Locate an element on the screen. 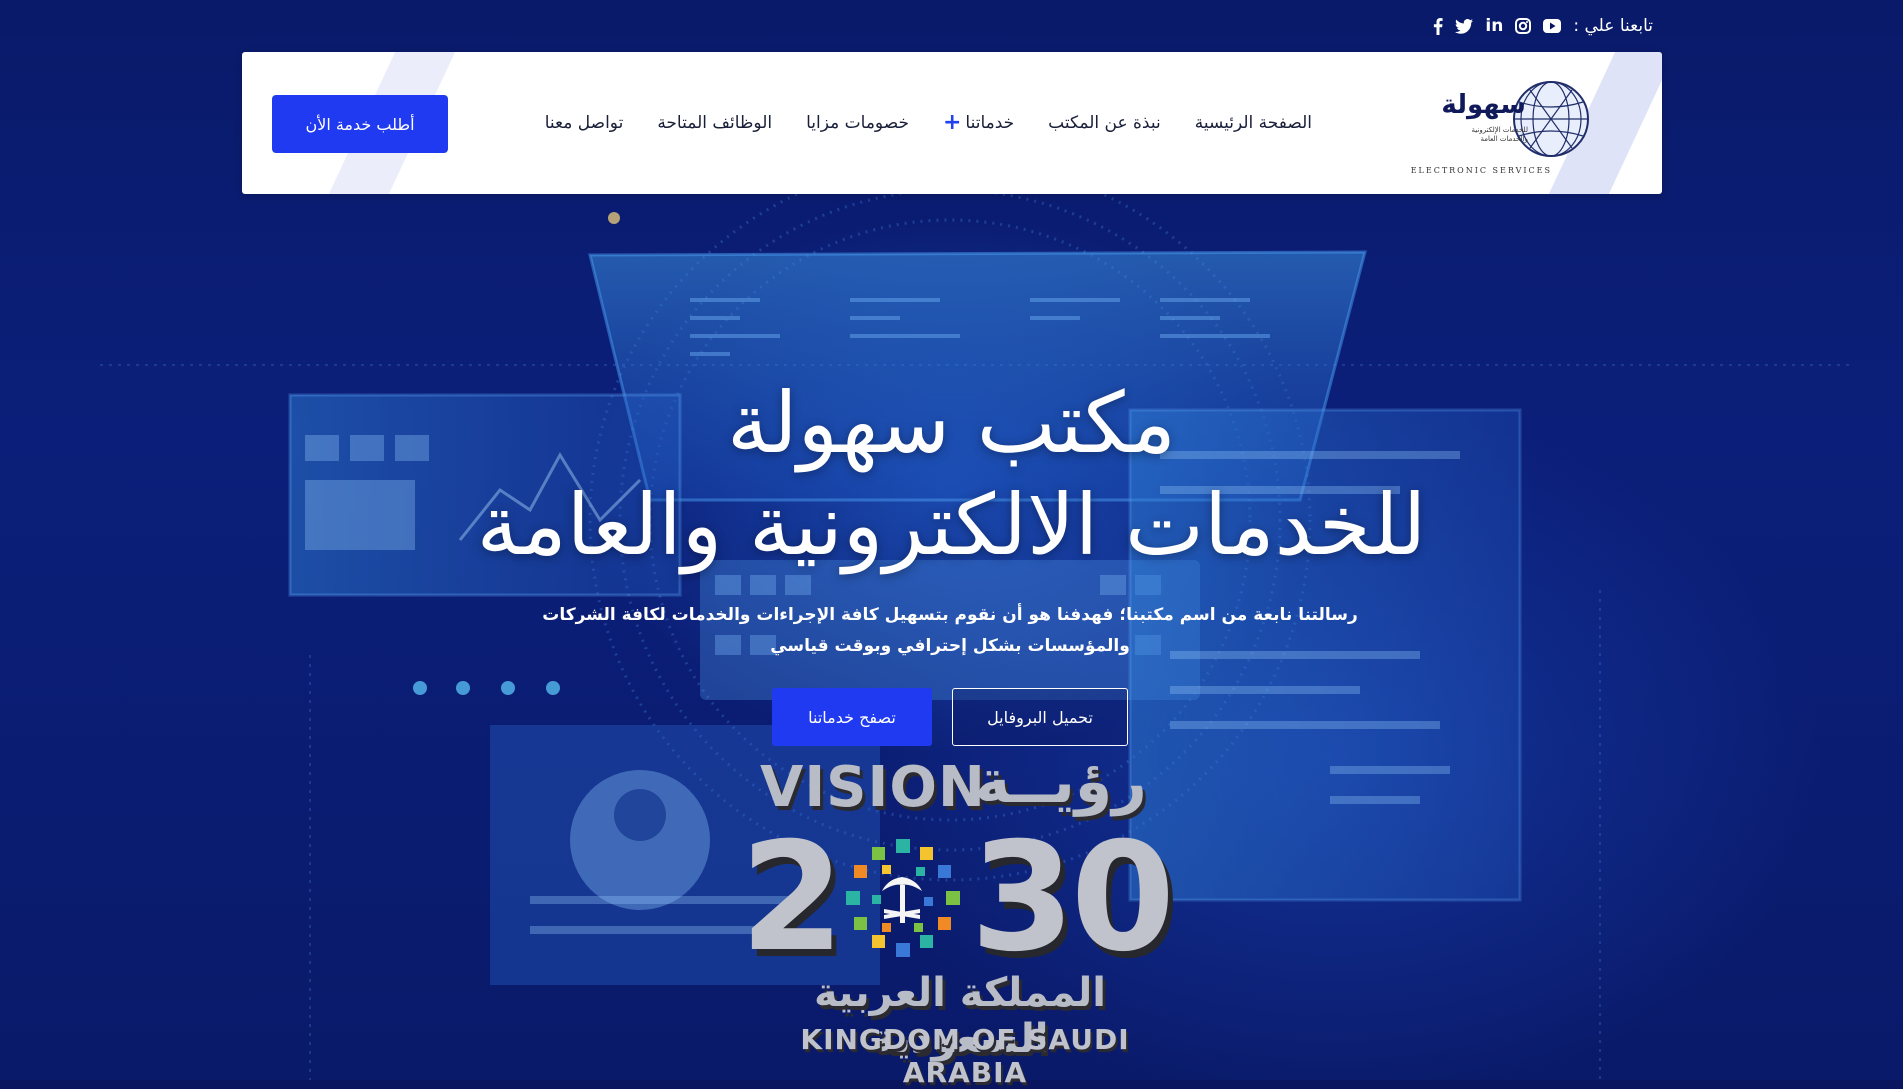  download-profile-button: تحميل البروفايل is located at coordinates (1040, 717).